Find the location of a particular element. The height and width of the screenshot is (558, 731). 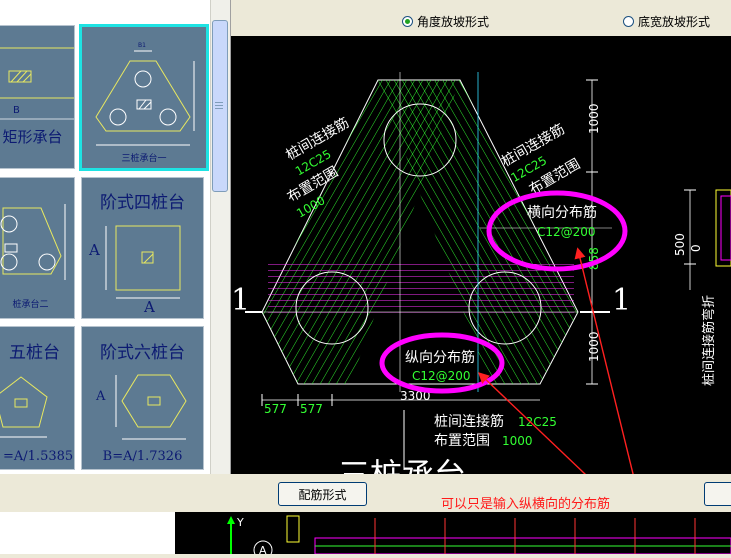

dim-top: 1000 is located at coordinates (594, 118).